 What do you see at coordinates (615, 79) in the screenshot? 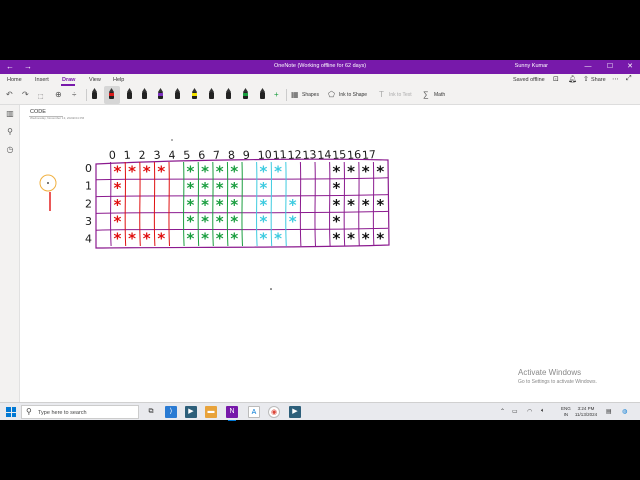
I see `more-icon: ⋯` at bounding box center [615, 79].